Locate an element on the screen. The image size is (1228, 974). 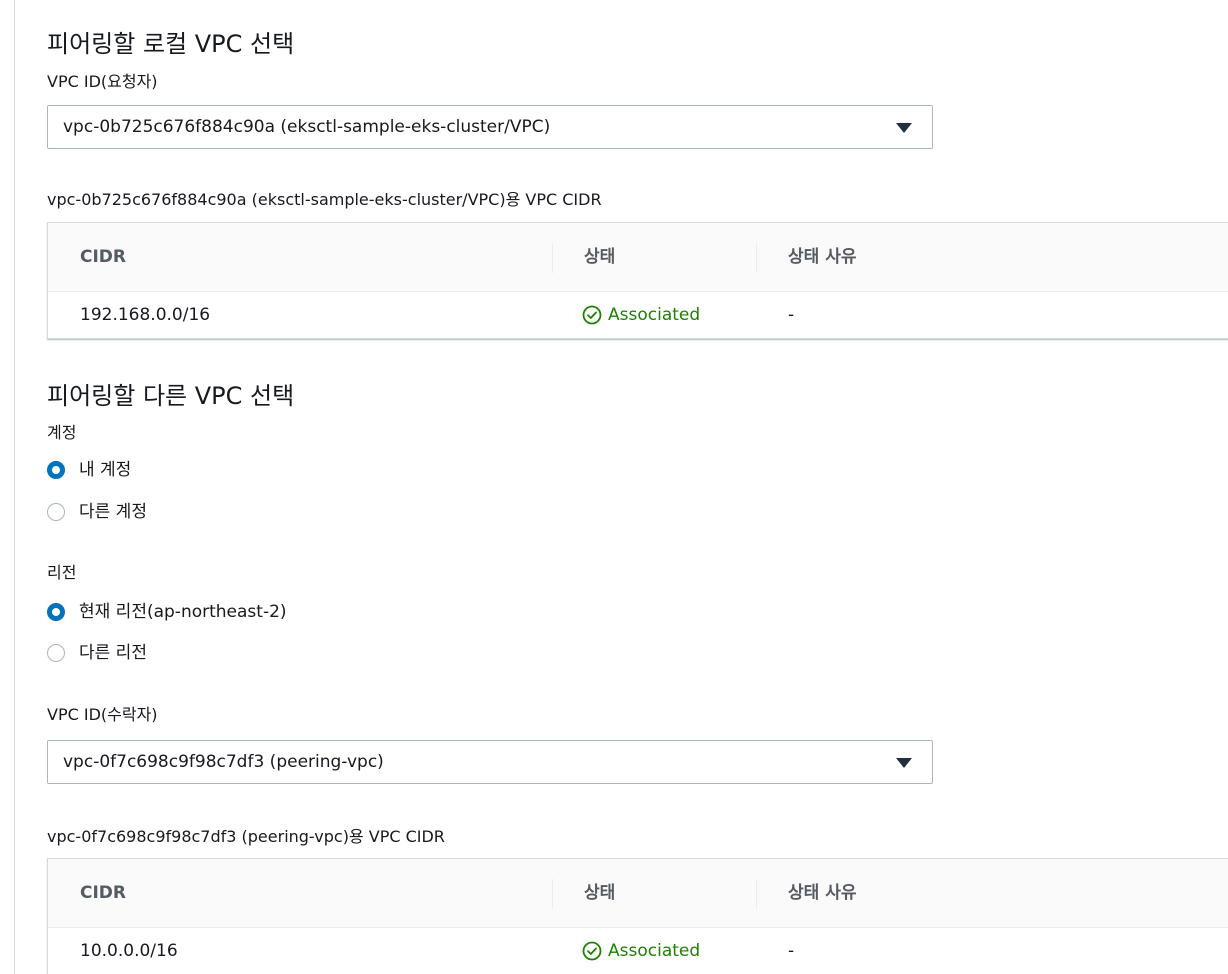
radio-label: 다른 계정 is located at coordinates (113, 512).